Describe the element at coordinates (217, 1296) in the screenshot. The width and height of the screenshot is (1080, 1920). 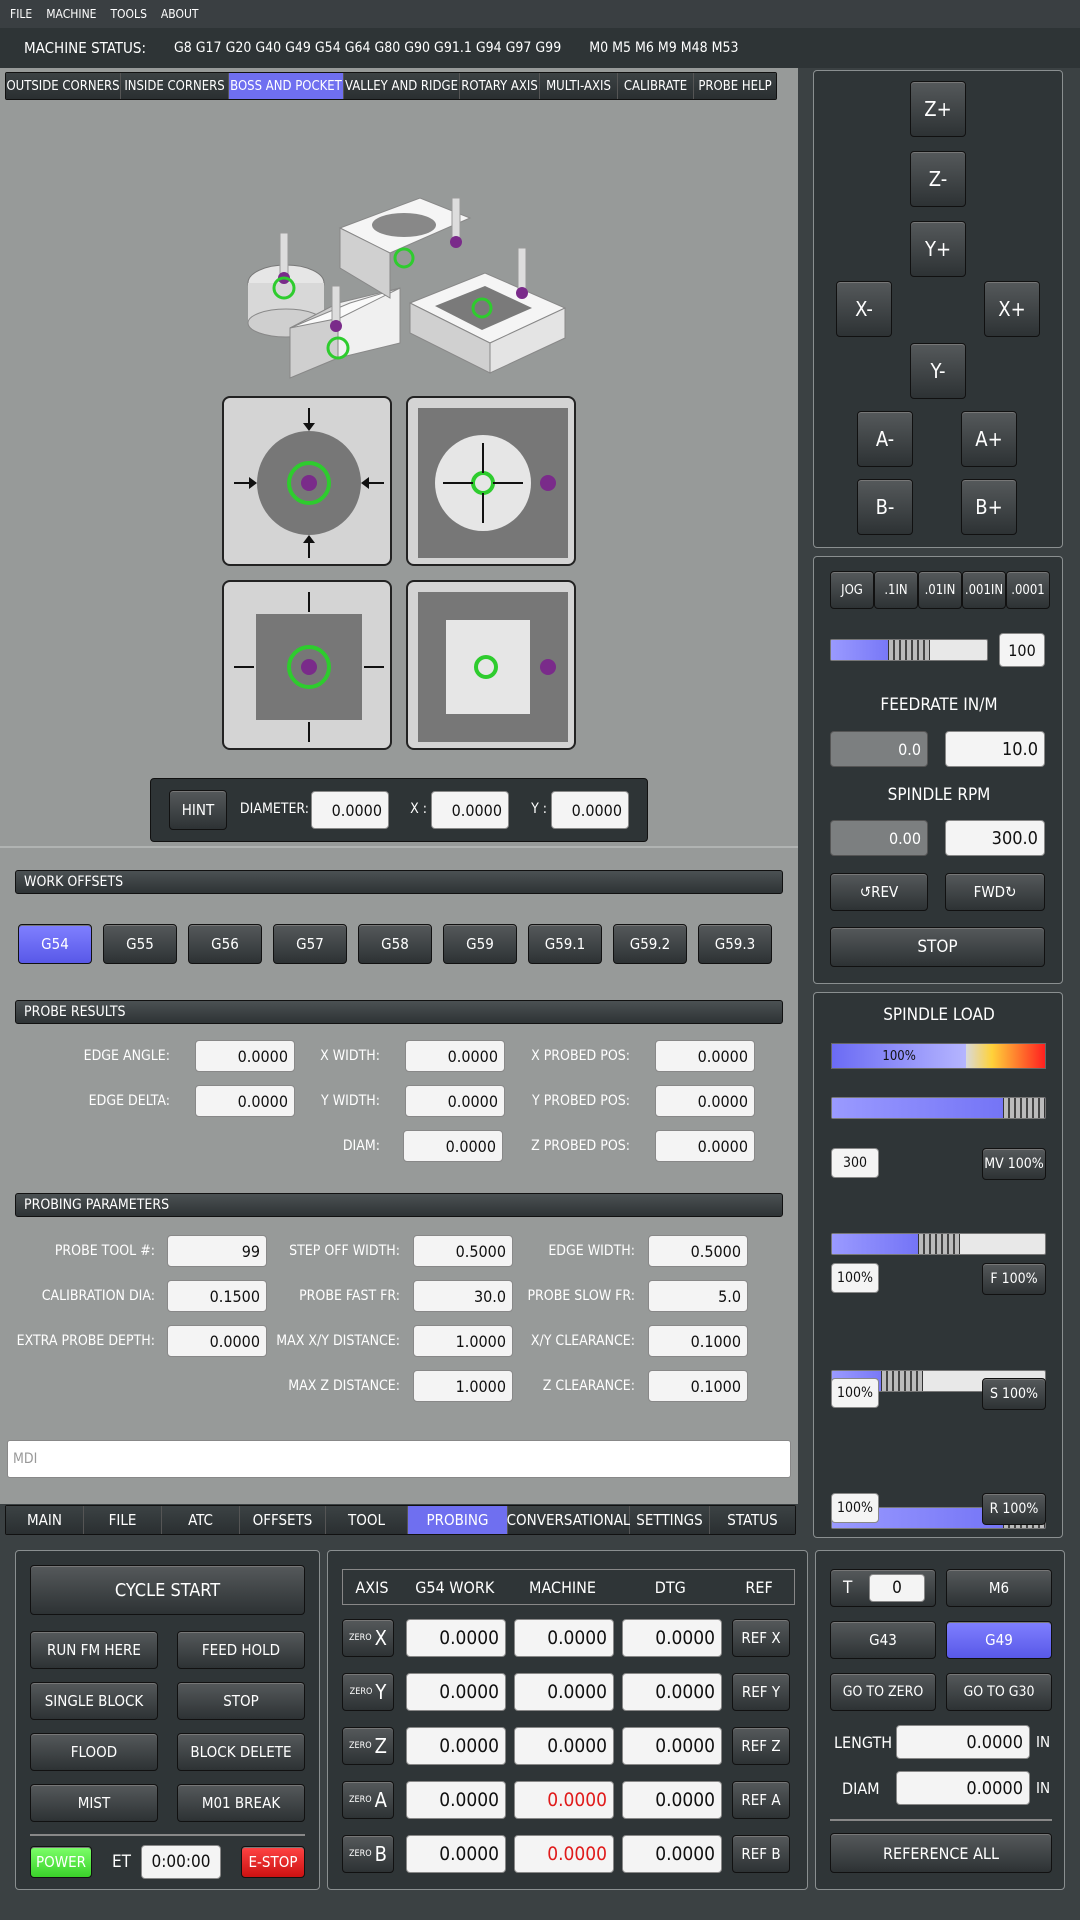
I see `calibration-dia-input: 0.1500` at that location.